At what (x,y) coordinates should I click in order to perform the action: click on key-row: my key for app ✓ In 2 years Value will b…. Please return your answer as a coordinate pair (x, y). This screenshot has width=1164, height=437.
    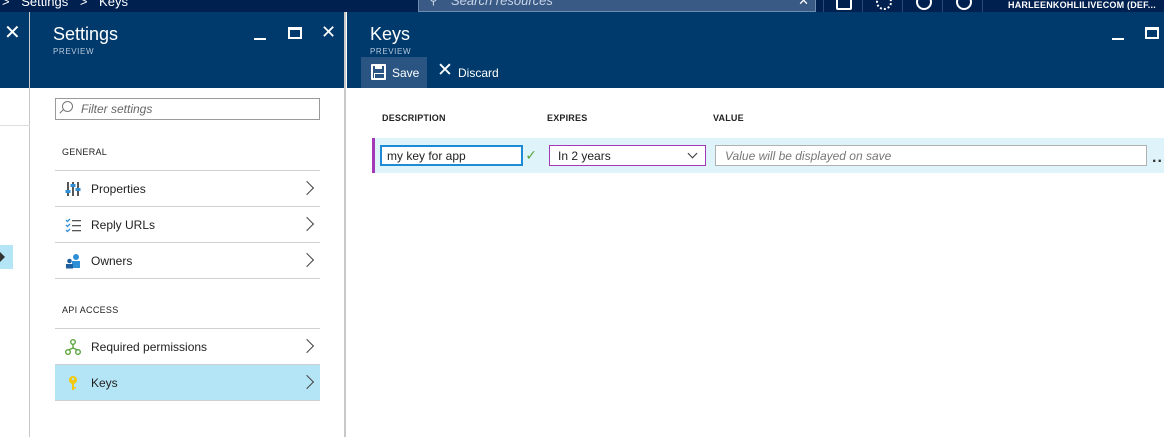
    Looking at the image, I should click on (768, 155).